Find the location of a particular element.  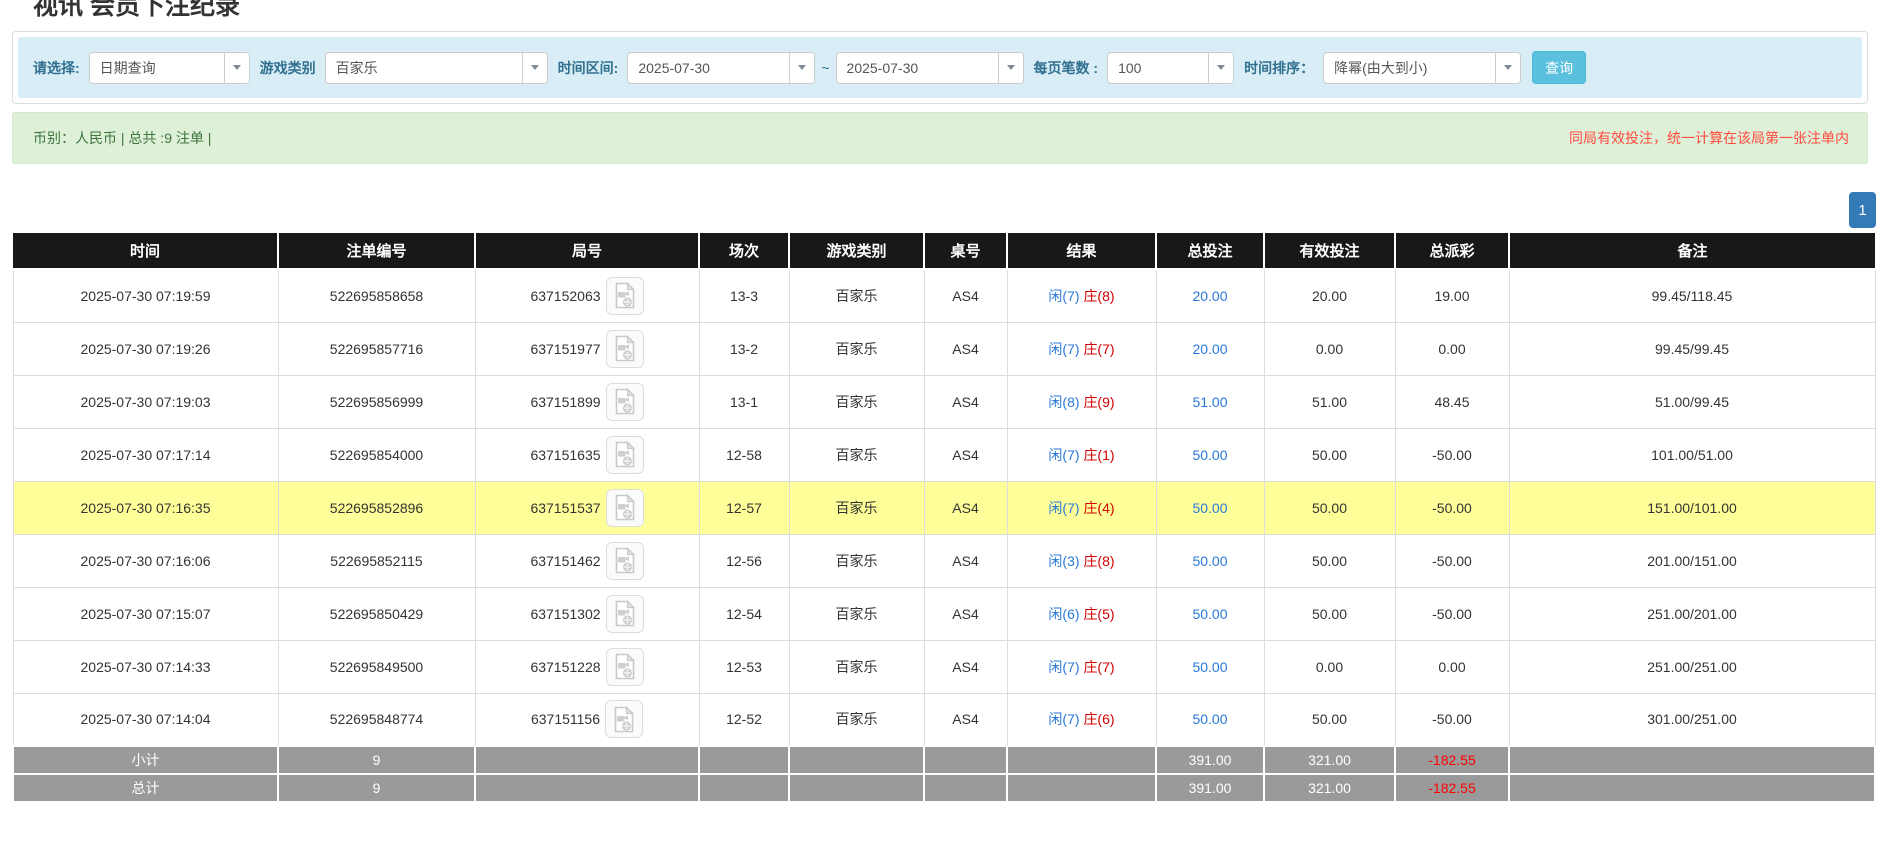

query-type-label: 请选择: is located at coordinates (56, 67).